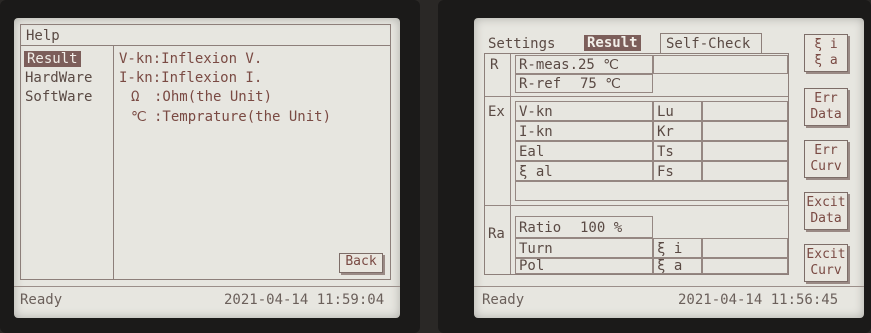 The width and height of the screenshot is (871, 333). I want to click on tab-settings: Settings, so click(521, 44).